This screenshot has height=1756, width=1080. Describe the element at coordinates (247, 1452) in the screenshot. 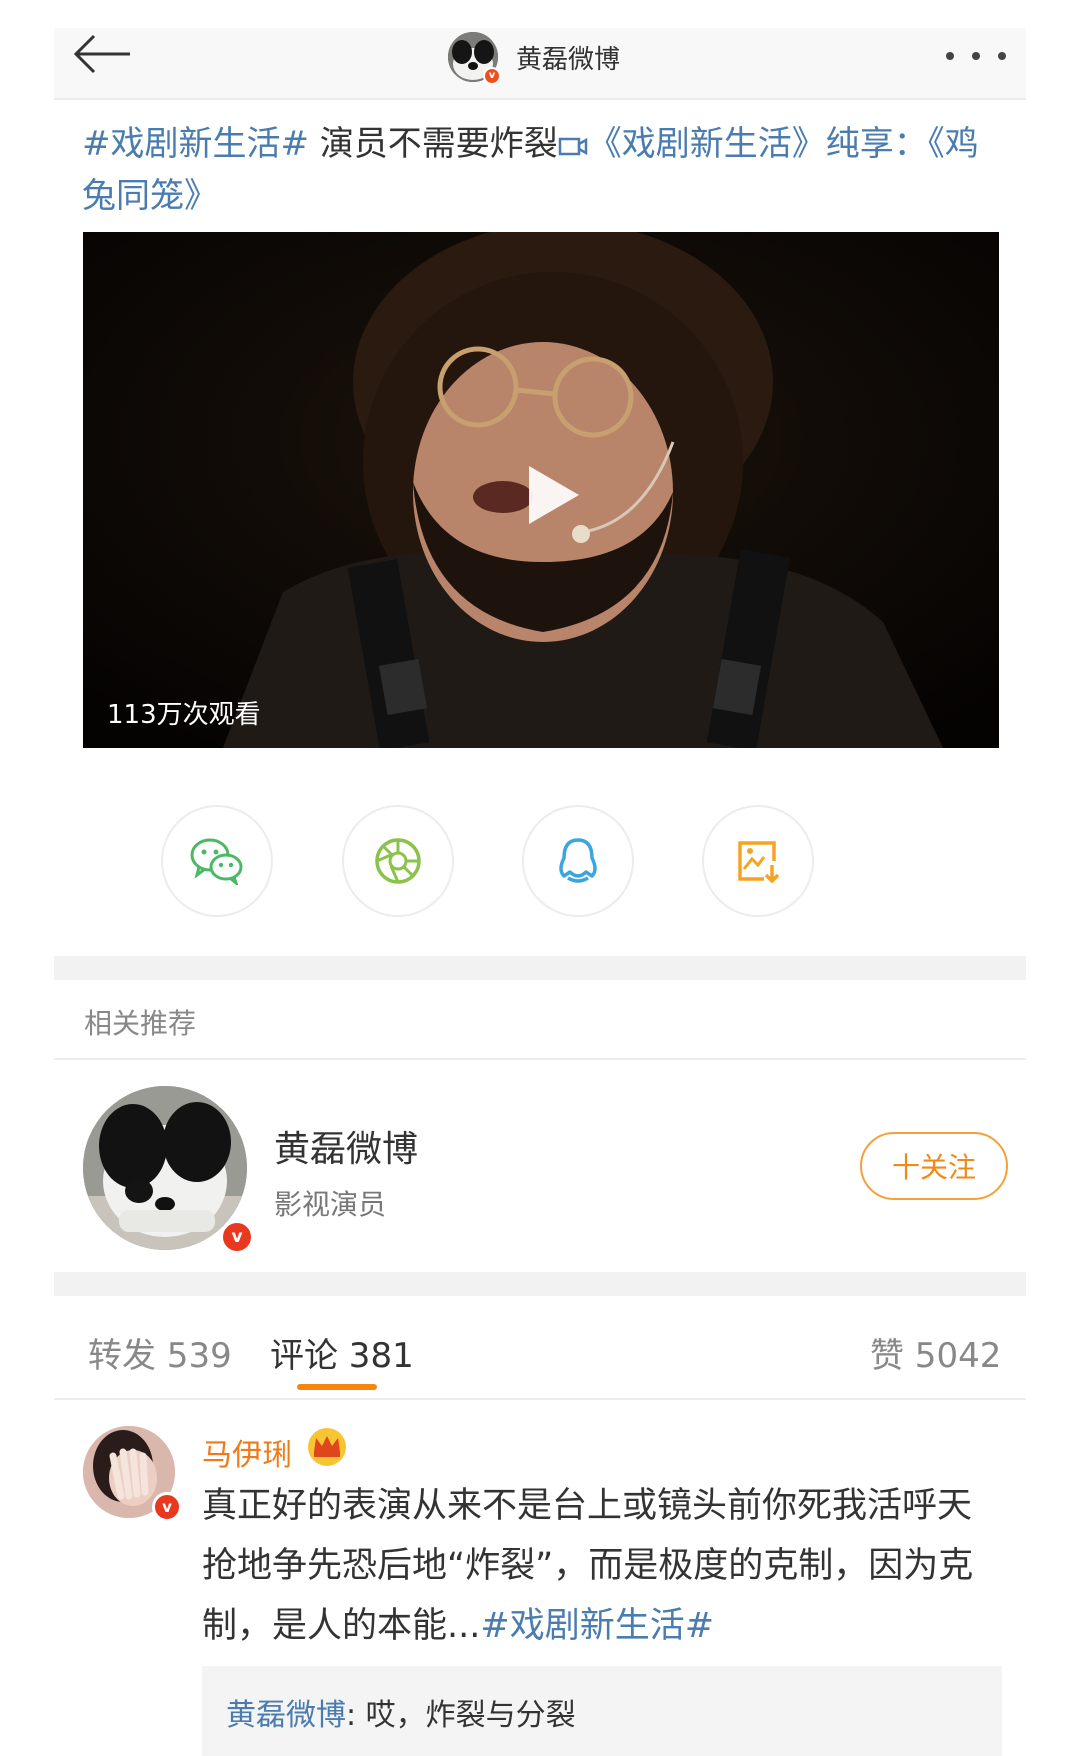

I see `comment-author: 马伊琍` at that location.